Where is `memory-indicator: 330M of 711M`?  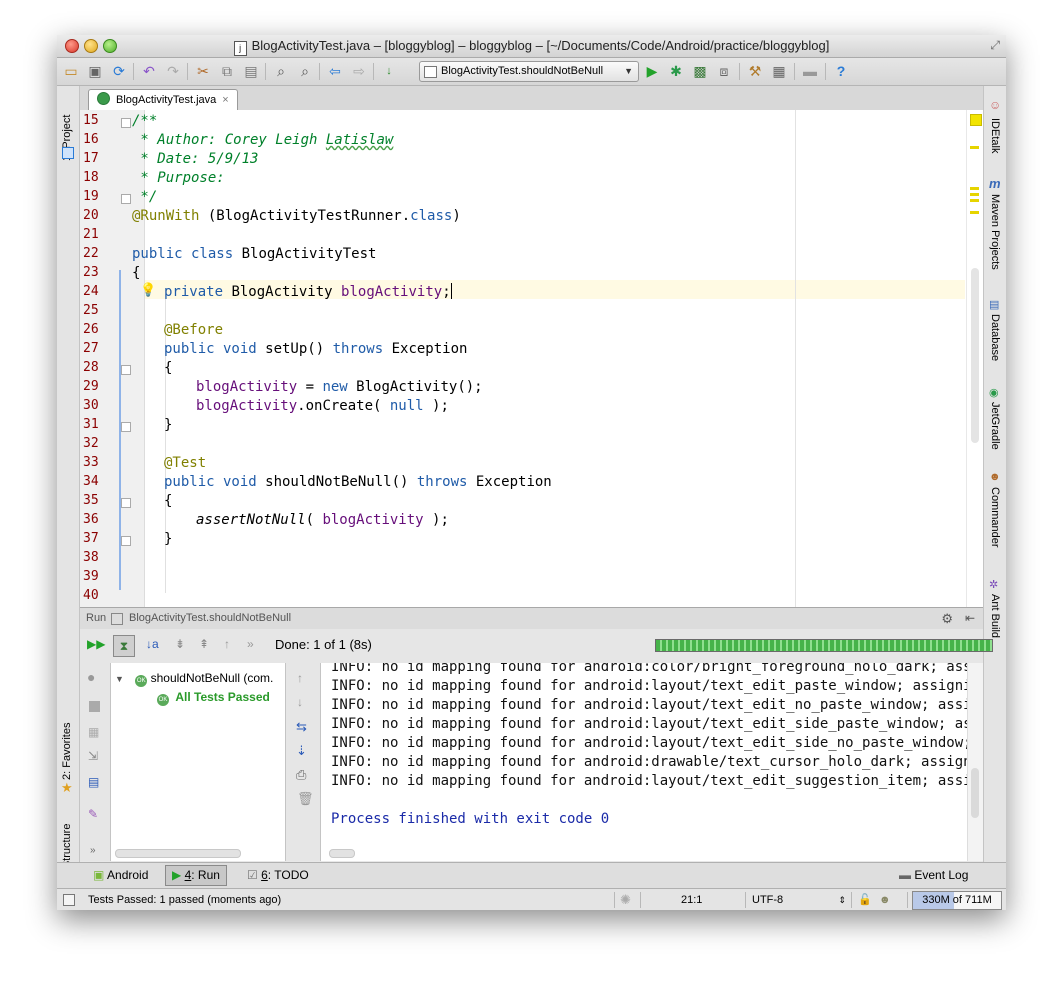 memory-indicator: 330M of 711M is located at coordinates (957, 900).